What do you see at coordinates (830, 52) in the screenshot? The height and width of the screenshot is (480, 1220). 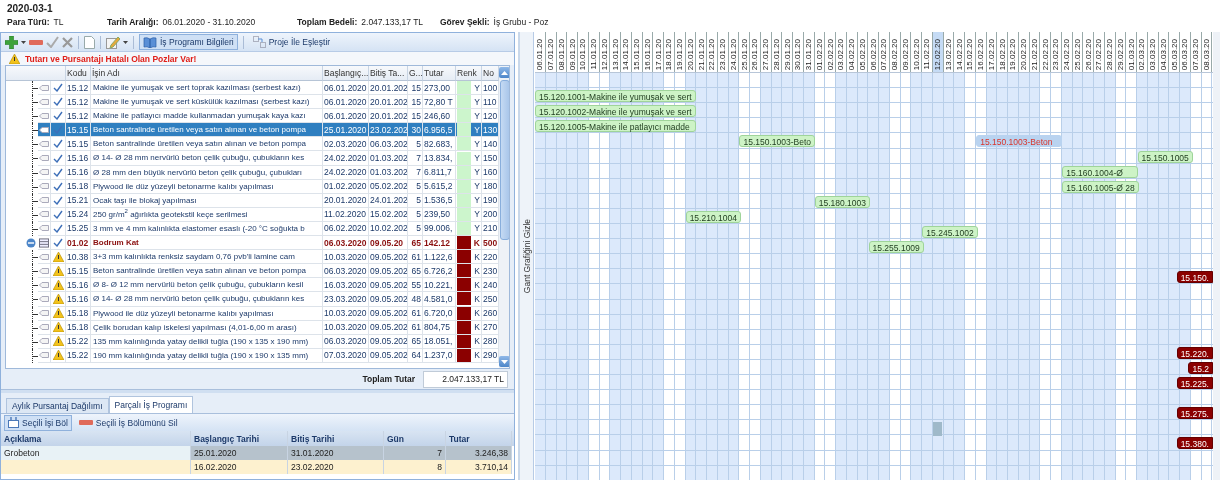 I see `date-header: 02.02.20` at bounding box center [830, 52].